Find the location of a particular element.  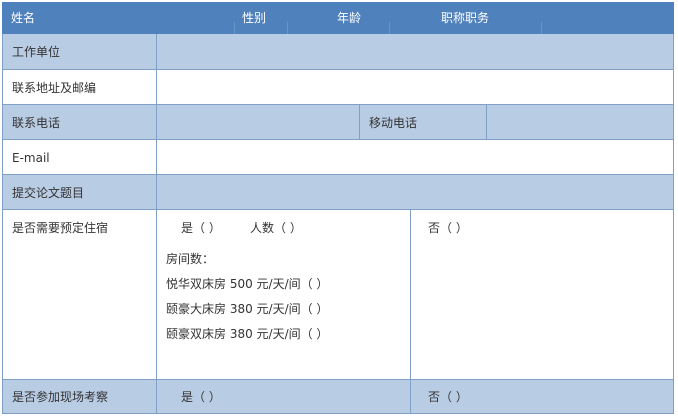

email-input is located at coordinates (415, 157).